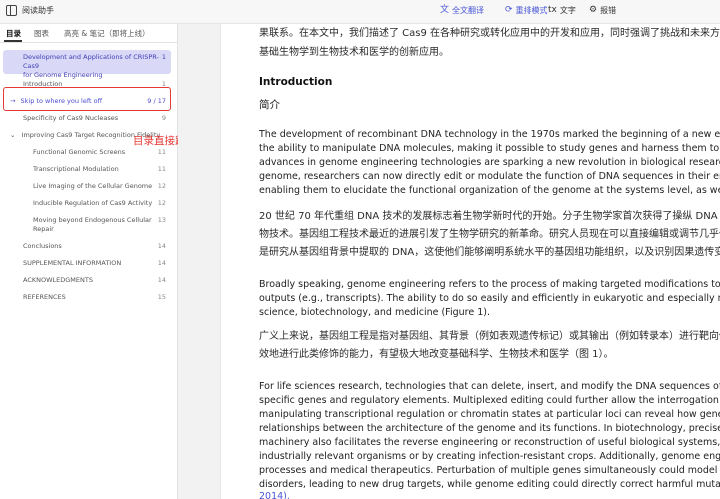  I want to click on toc-item-conclusions: Conclusions 14, so click(94, 246).